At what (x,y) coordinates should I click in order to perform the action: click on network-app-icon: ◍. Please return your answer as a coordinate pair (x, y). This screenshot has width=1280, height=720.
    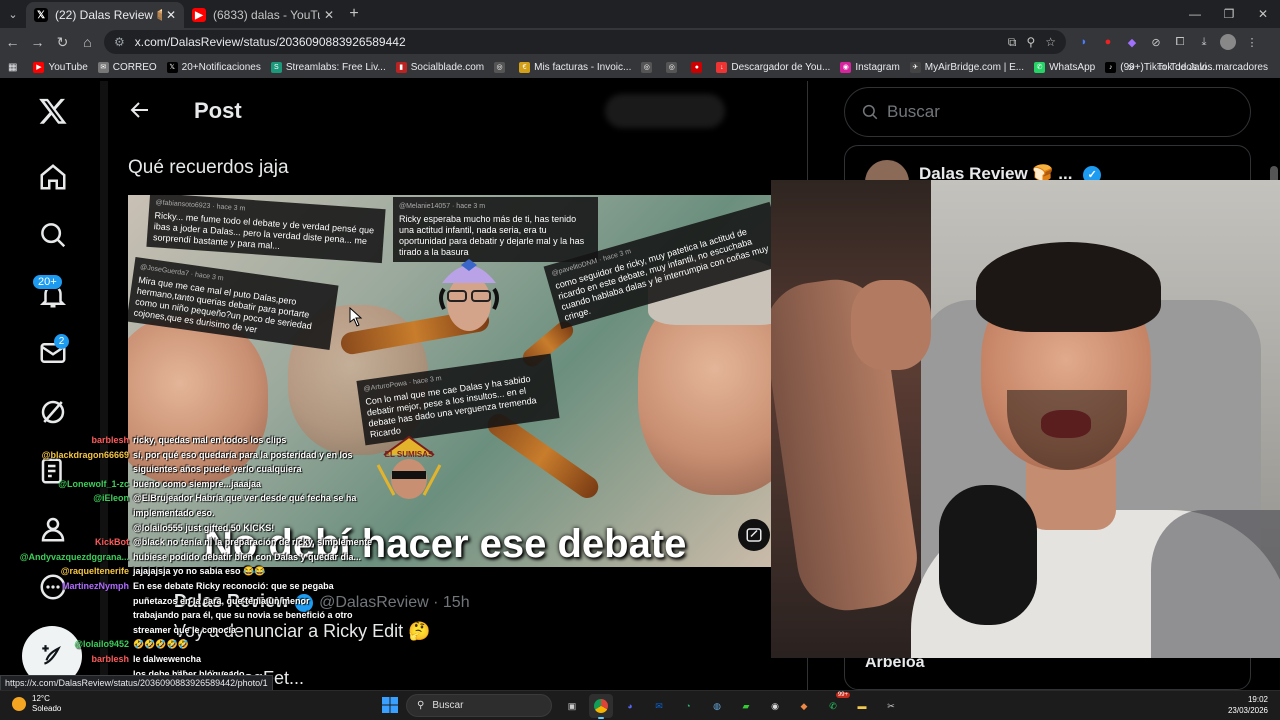
    Looking at the image, I should click on (717, 706).